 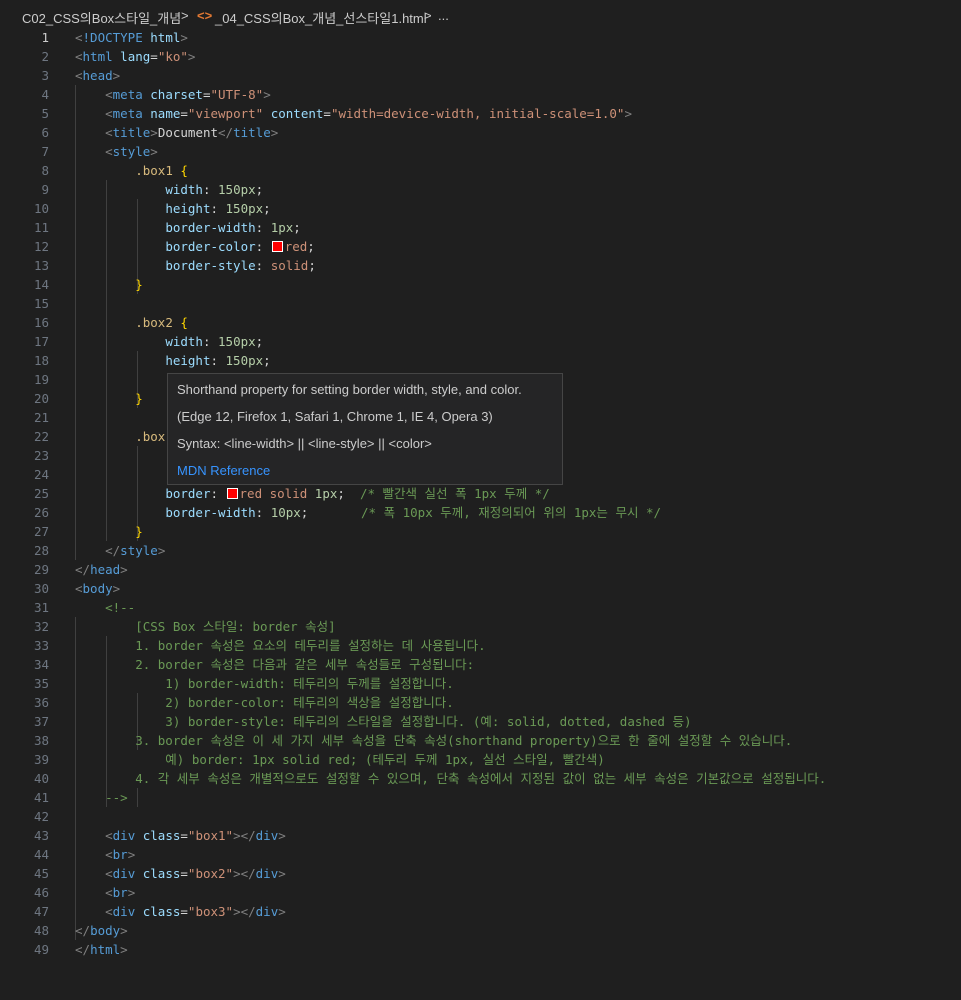 I want to click on code-line: 4 <meta charset="UTF-8">, so click(x=480, y=94).